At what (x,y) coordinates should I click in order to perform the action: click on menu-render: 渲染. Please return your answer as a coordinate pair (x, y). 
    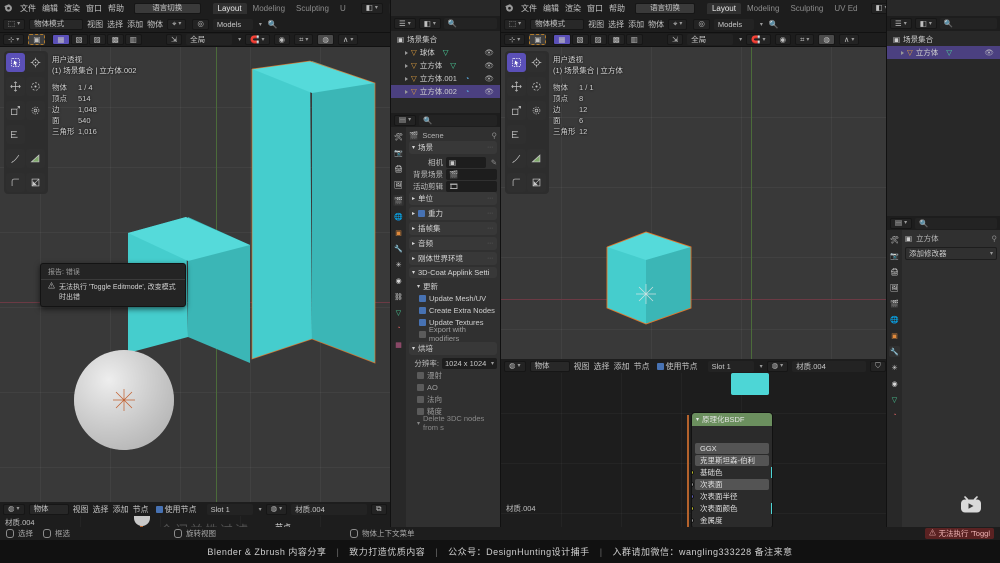
    Looking at the image, I should click on (72, 8).